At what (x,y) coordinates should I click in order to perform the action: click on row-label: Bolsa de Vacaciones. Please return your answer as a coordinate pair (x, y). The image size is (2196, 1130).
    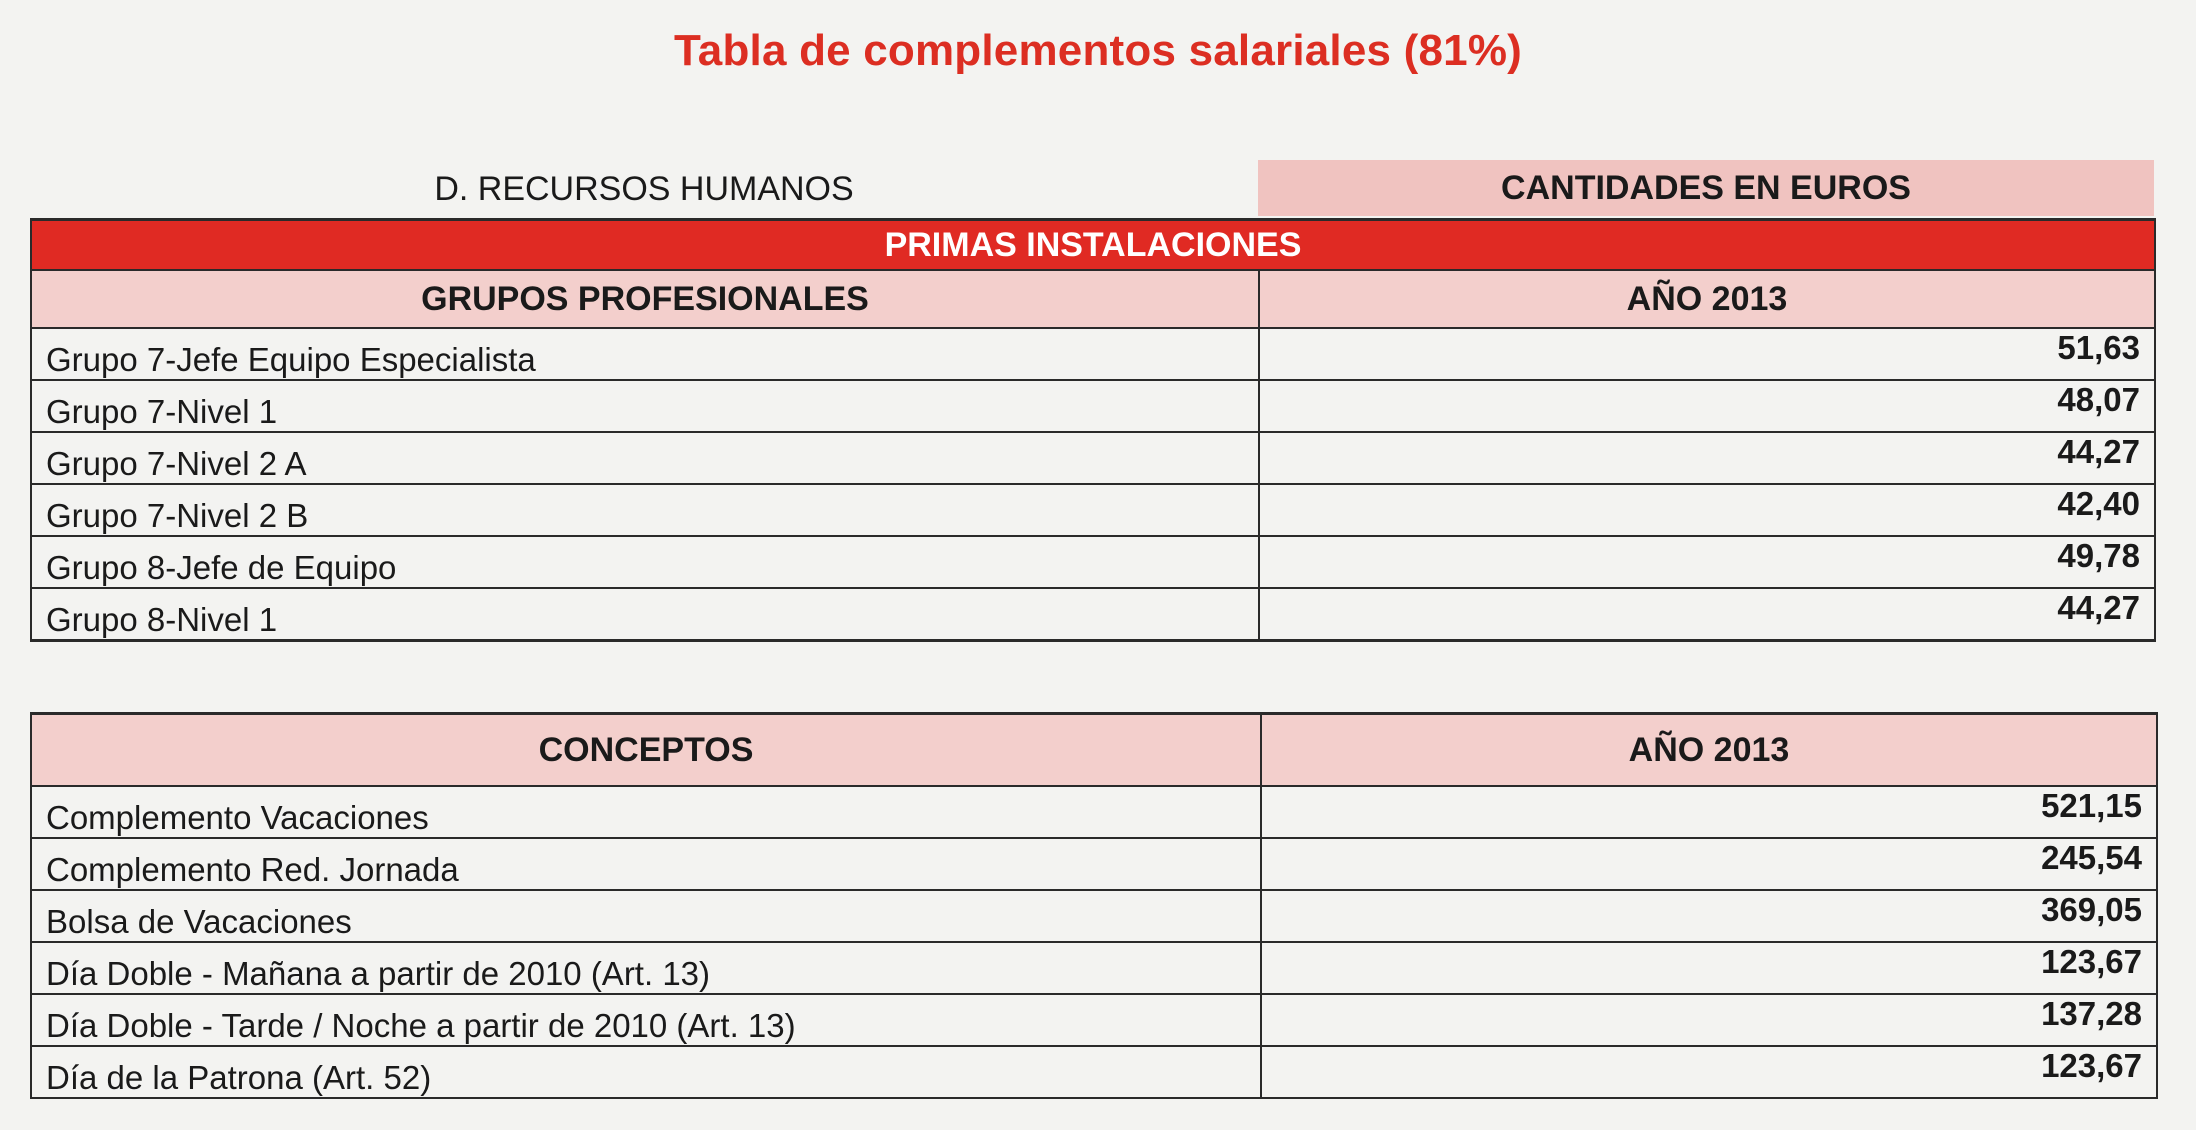
    Looking at the image, I should click on (646, 916).